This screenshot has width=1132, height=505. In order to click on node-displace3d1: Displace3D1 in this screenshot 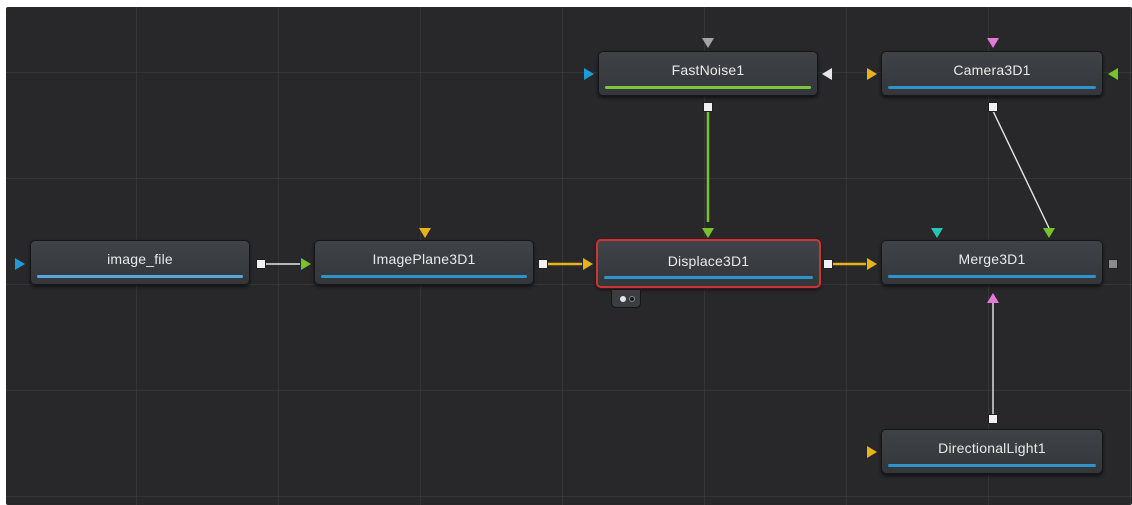, I will do `click(708, 263)`.